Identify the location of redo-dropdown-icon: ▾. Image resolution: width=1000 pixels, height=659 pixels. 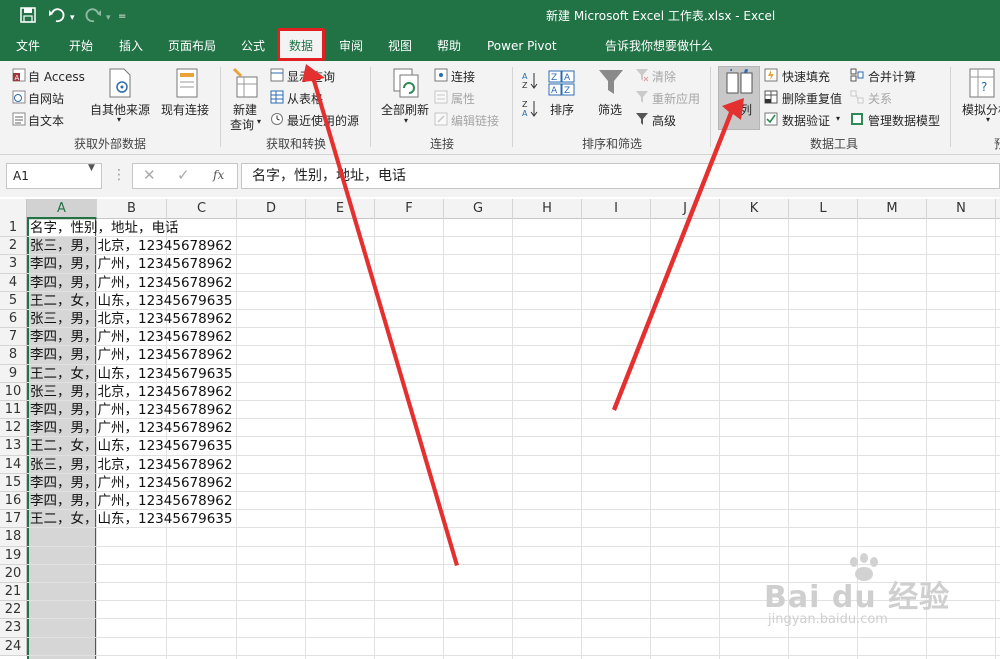
(108, 18).